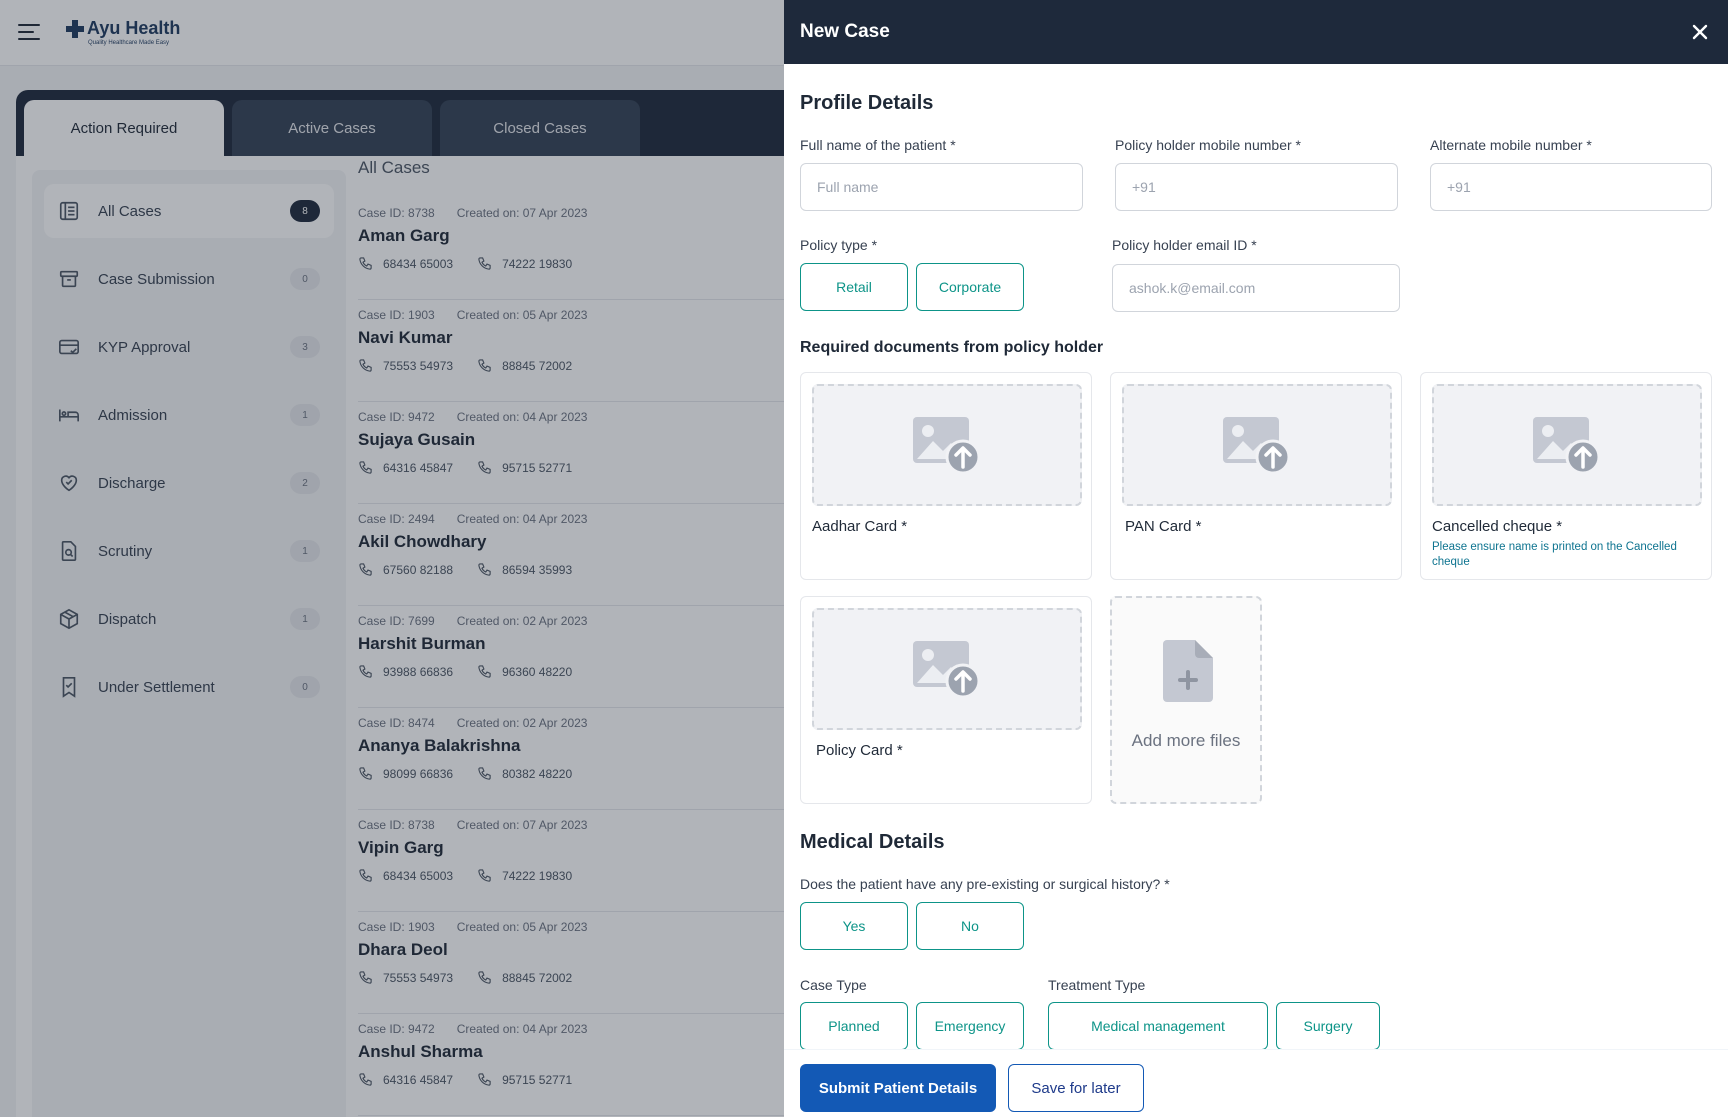 This screenshot has width=1728, height=1117. What do you see at coordinates (1256, 187) in the screenshot?
I see `mobile-input` at bounding box center [1256, 187].